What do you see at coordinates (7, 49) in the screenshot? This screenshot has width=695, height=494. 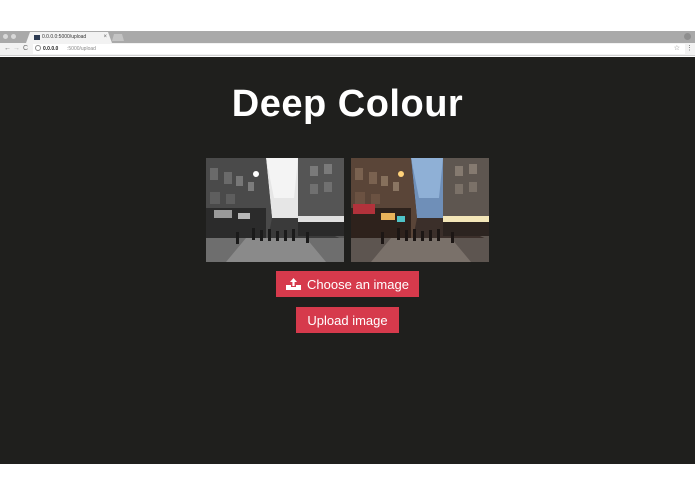 I see `back-button: ←` at bounding box center [7, 49].